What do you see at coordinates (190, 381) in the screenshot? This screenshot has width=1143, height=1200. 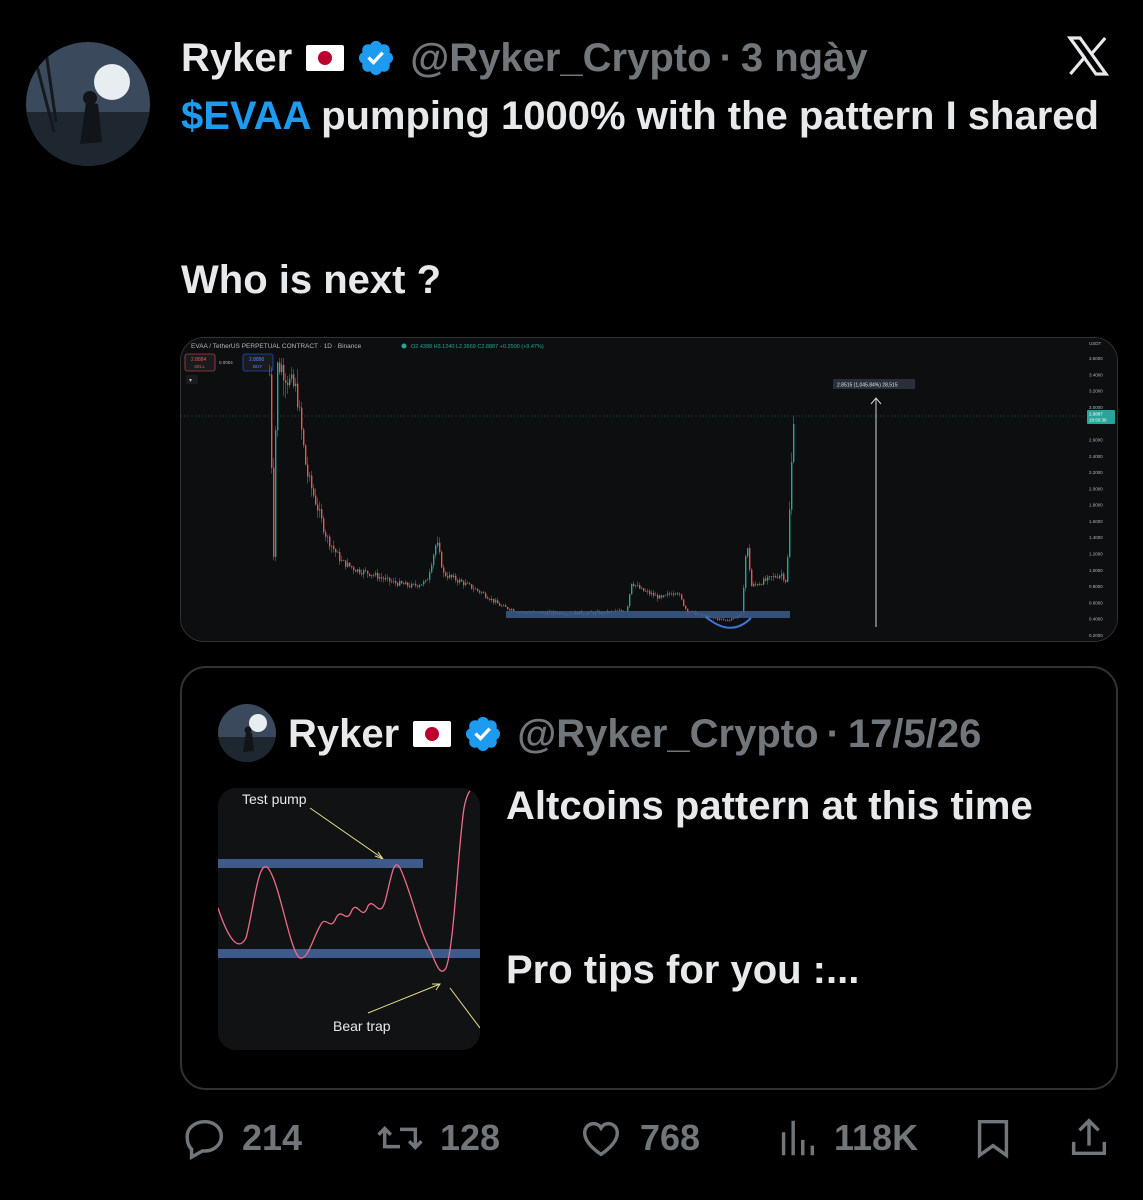 I see `chevron-down-icon: ▾` at bounding box center [190, 381].